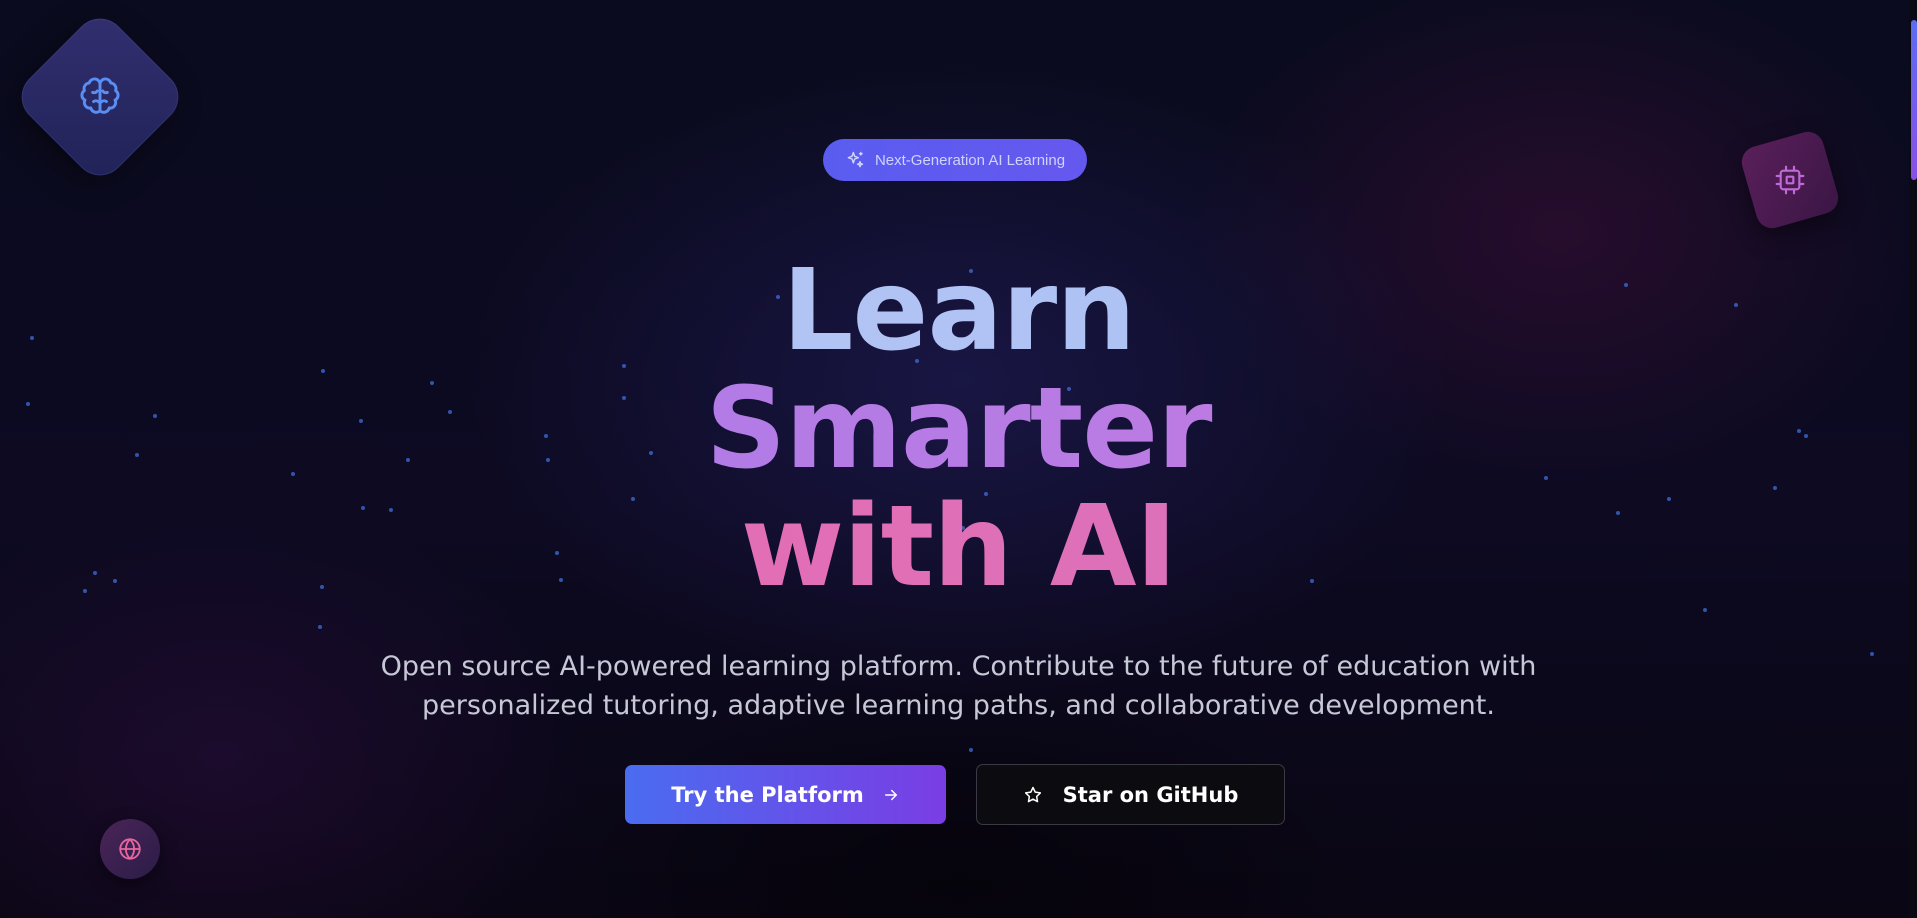 Image resolution: width=1917 pixels, height=918 pixels. I want to click on headline-line-2: Smarter, so click(958, 429).